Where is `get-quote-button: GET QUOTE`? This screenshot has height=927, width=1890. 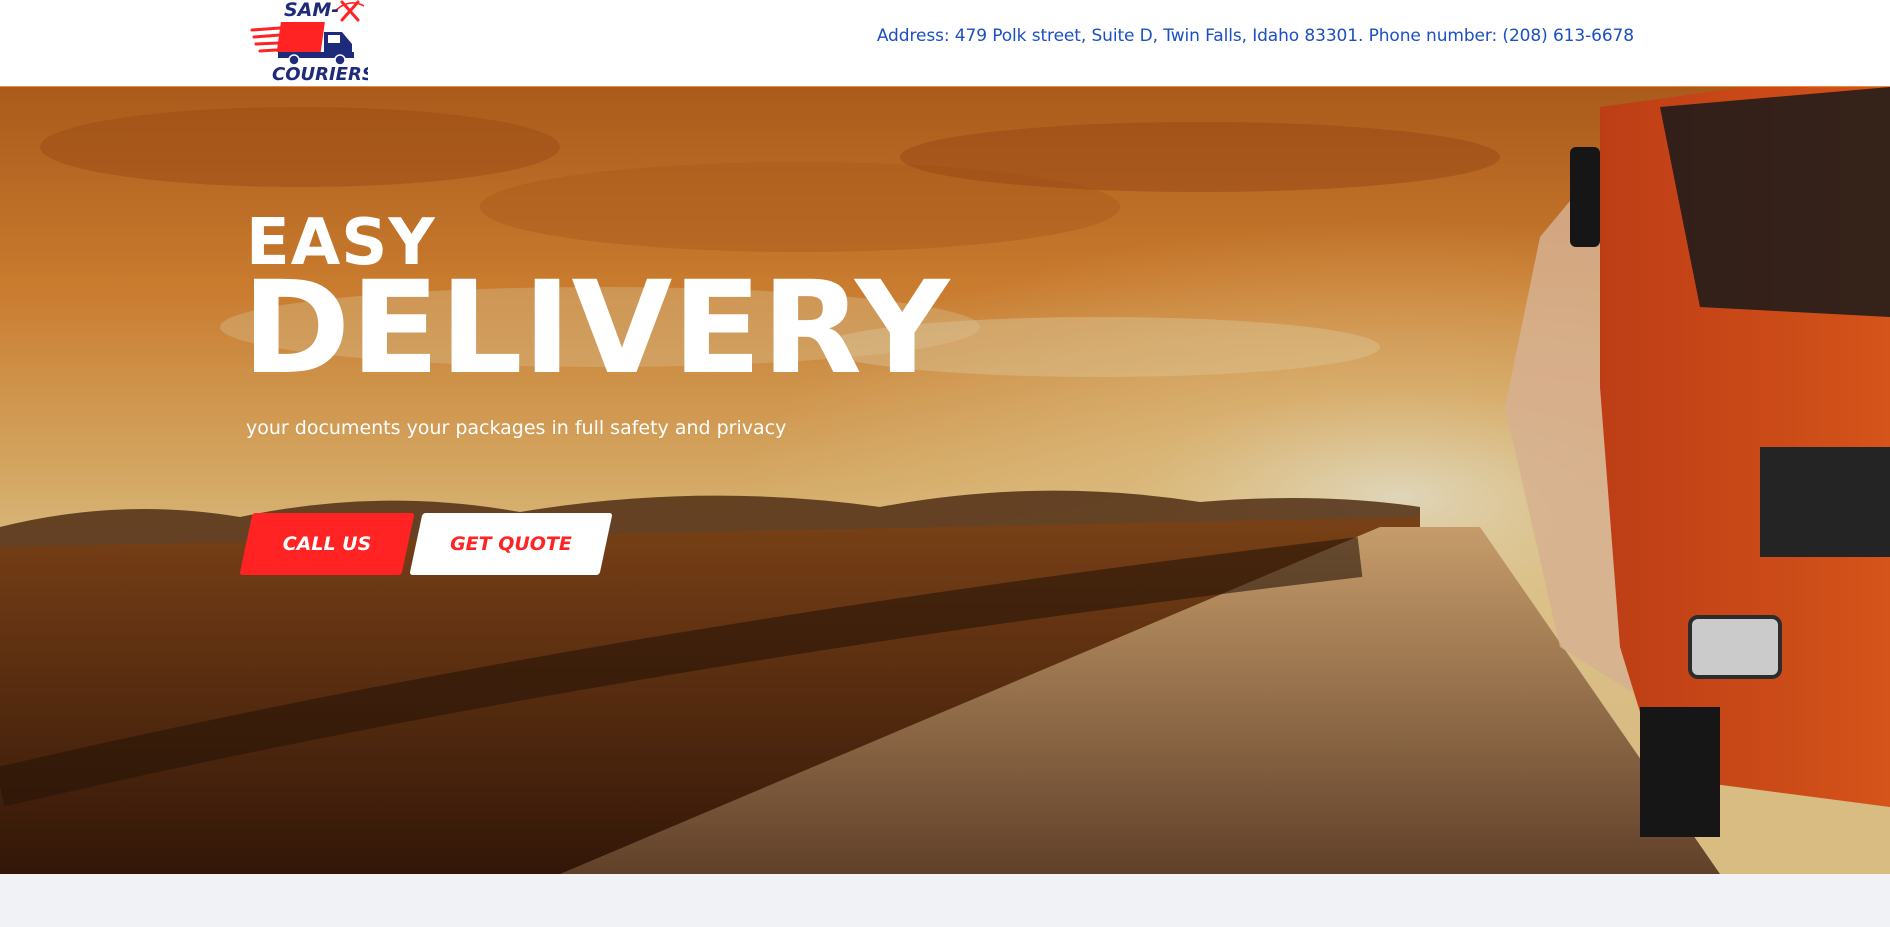 get-quote-button: GET QUOTE is located at coordinates (511, 544).